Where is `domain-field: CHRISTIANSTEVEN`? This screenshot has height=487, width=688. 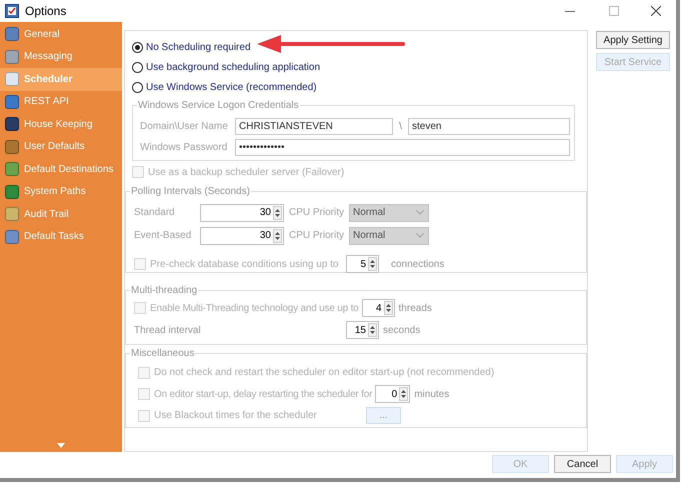 domain-field: CHRISTIANSTEVEN is located at coordinates (314, 126).